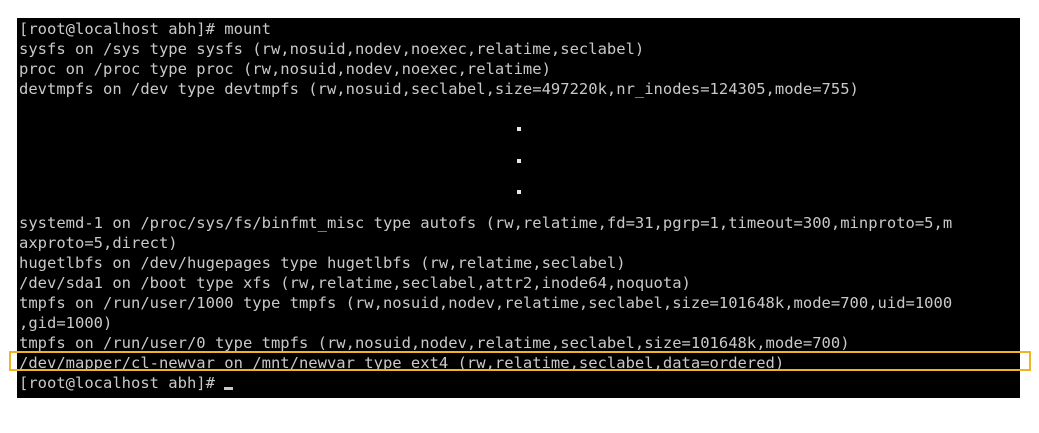 Image resolution: width=1039 pixels, height=433 pixels. I want to click on highlight-annotation-box, so click(520, 361).